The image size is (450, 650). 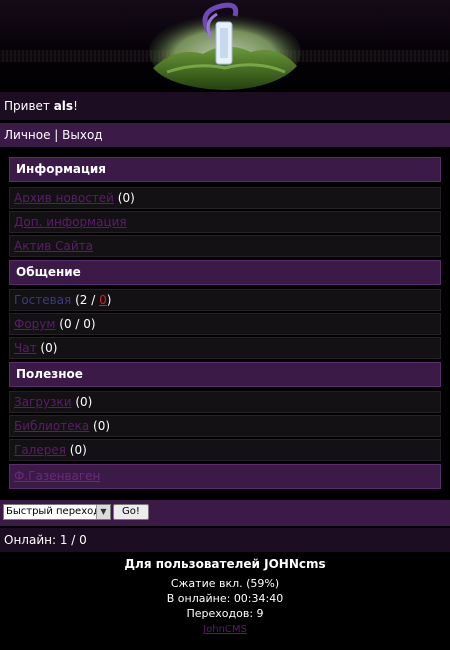 What do you see at coordinates (225, 564) in the screenshot?
I see `footer-title: Для пользователей JOHNcms` at bounding box center [225, 564].